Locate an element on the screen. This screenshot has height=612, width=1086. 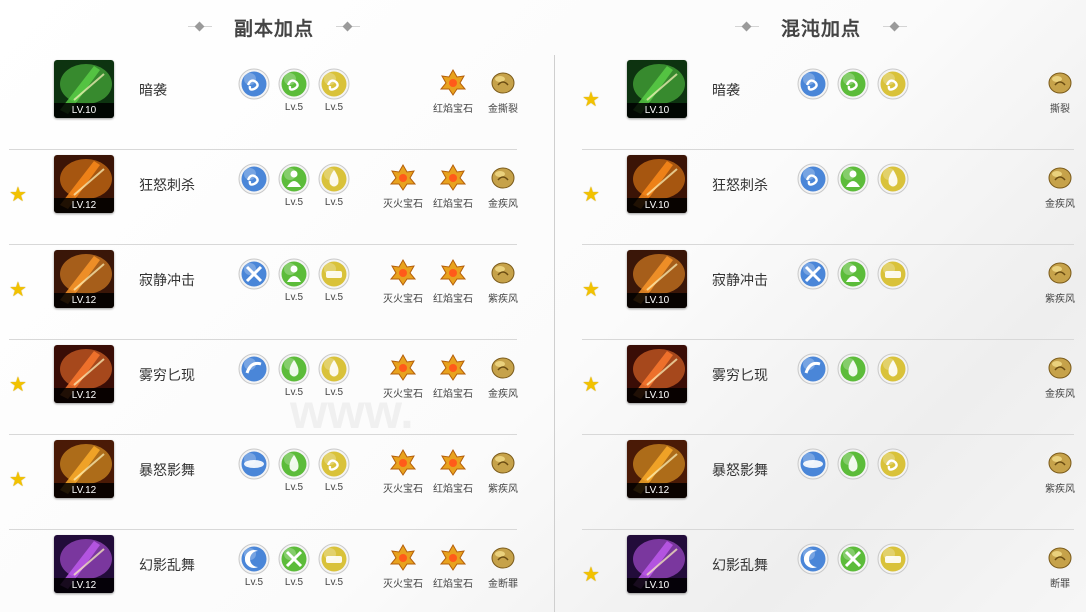
skill-row: ★ LV.12 寂静冲击 Lv.5 Lv.5 灭火宝石 红焰宝石 紫疾风 is located at coordinates (263, 292).